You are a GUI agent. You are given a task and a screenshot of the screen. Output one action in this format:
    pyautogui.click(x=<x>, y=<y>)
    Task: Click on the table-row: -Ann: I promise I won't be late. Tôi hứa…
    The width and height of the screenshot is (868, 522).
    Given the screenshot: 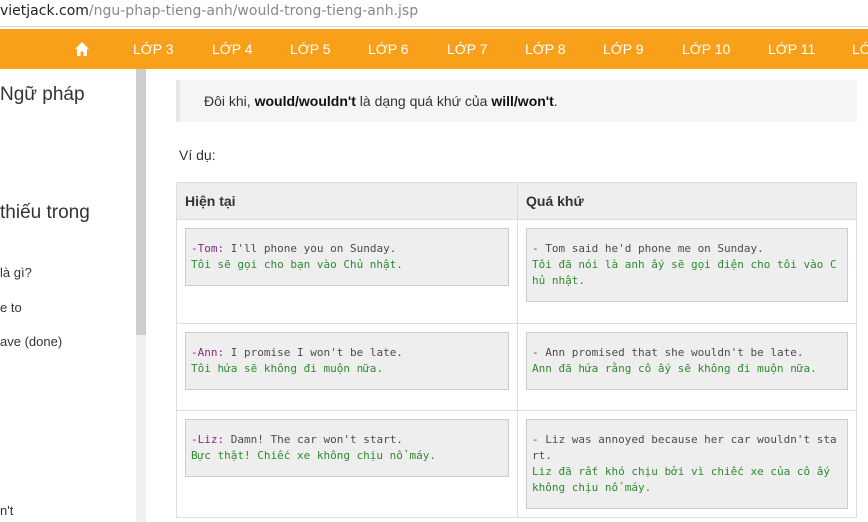 What is the action you would take?
    pyautogui.click(x=516, y=367)
    